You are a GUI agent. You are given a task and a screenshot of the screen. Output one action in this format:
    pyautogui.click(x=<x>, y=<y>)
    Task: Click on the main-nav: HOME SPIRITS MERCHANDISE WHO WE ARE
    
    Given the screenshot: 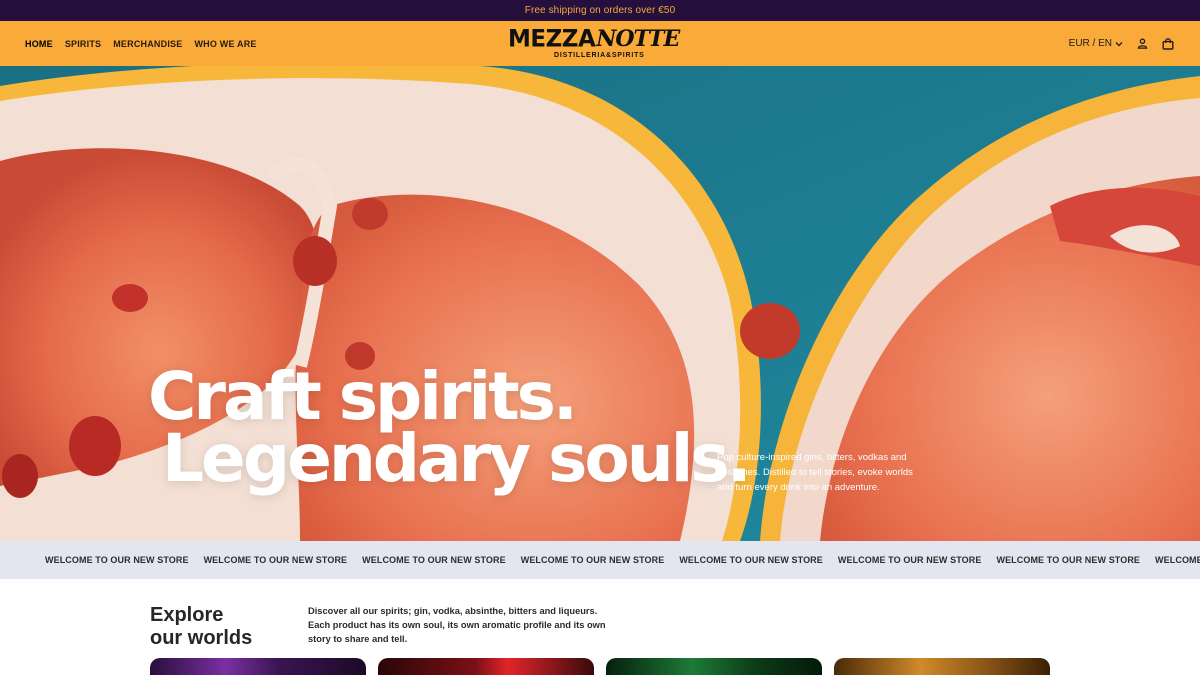 What is the action you would take?
    pyautogui.click(x=141, y=43)
    